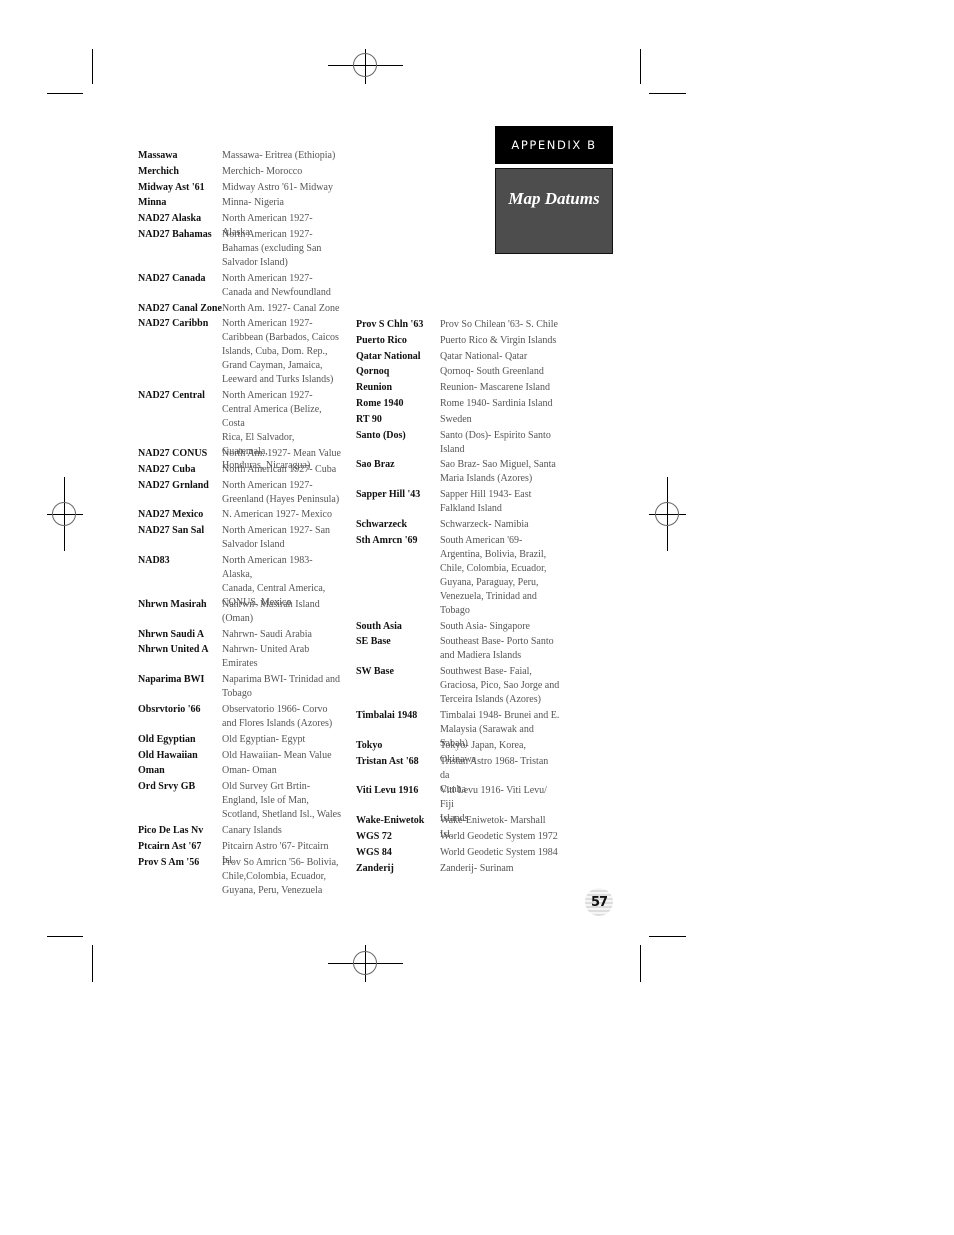  Describe the element at coordinates (281, 687) in the screenshot. I see `datum-description: Naparima BWI- Trinidad and Tobago` at that location.